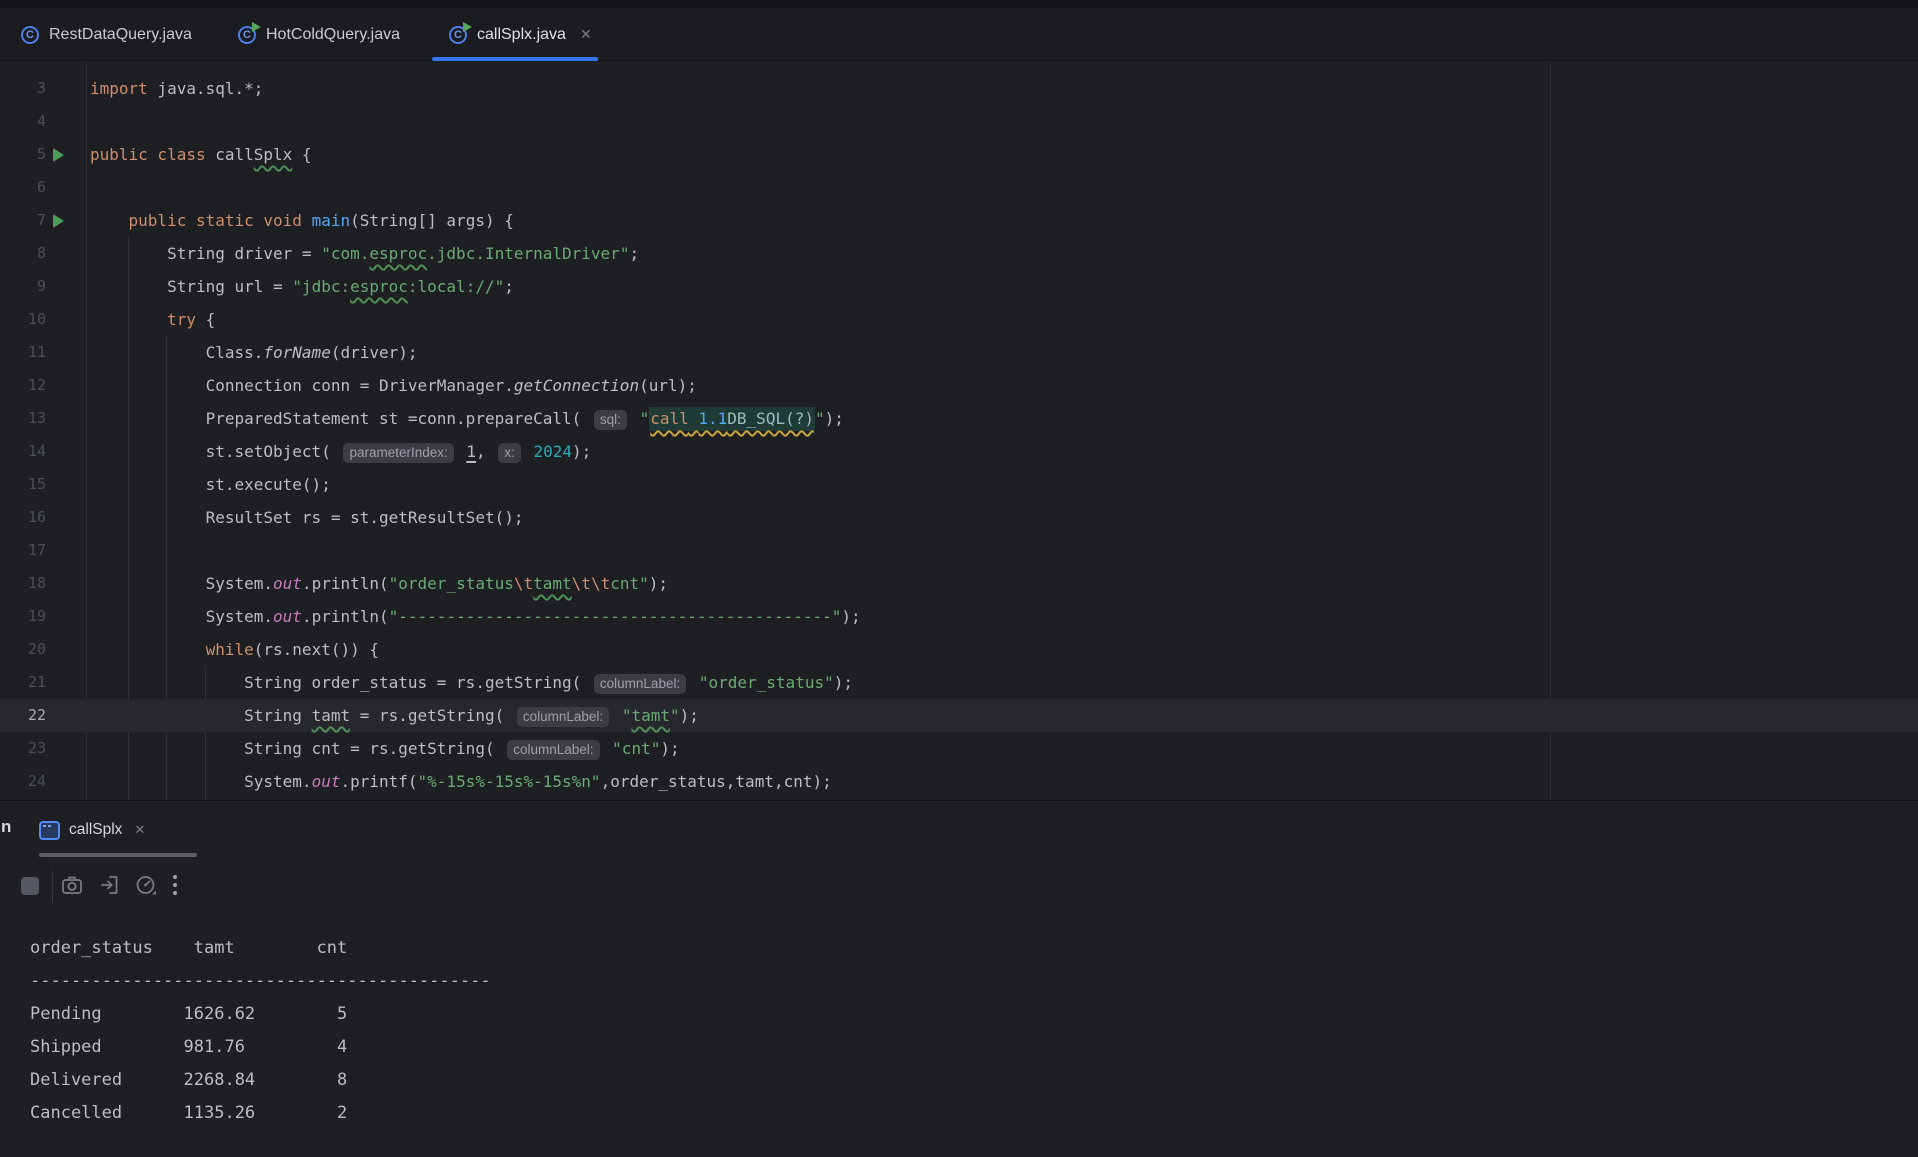 The image size is (1918, 1157). Describe the element at coordinates (189, 948) in the screenshot. I see `console-line: order_status tamt cnt` at that location.